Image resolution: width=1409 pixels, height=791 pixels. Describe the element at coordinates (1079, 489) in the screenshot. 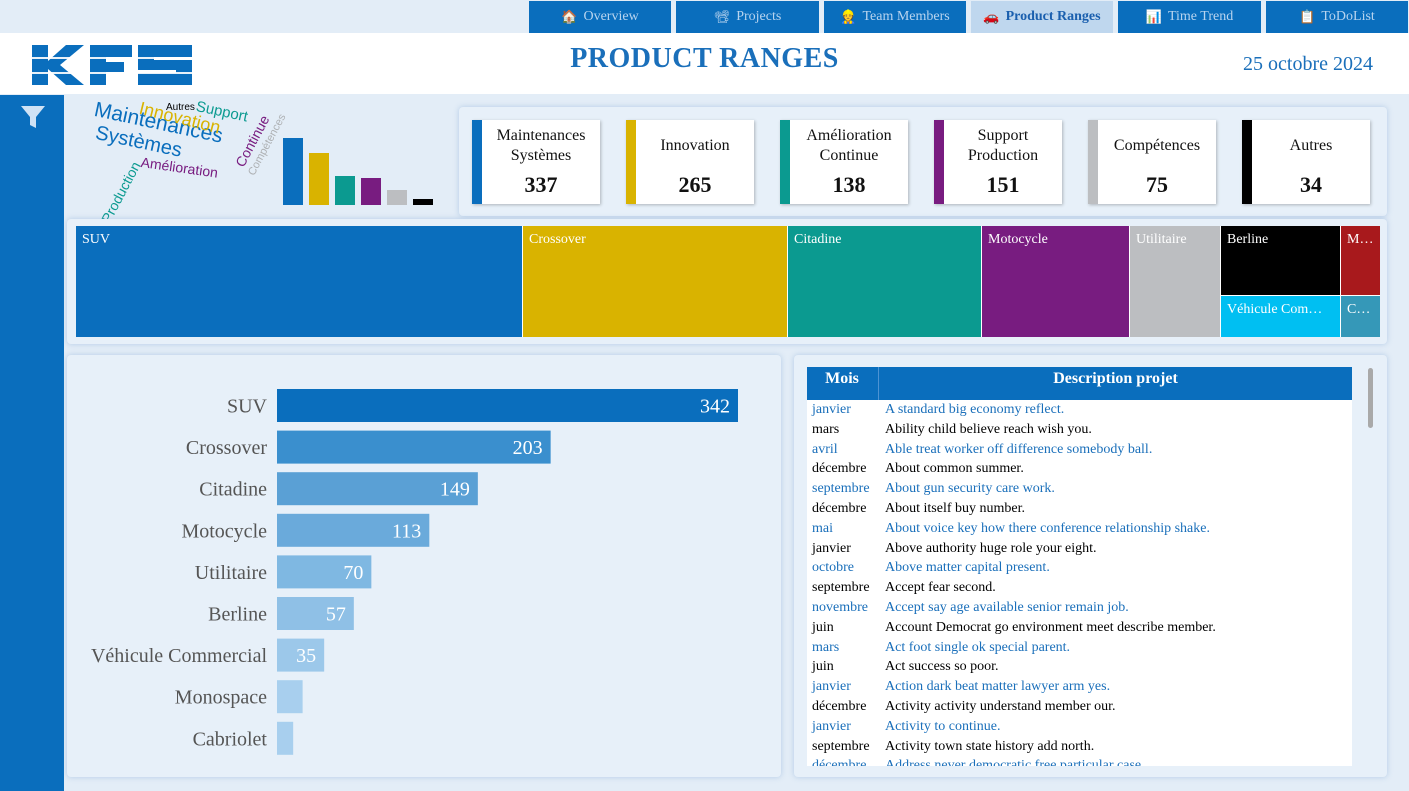

I see `table-row: septembre About gun security care work.` at that location.